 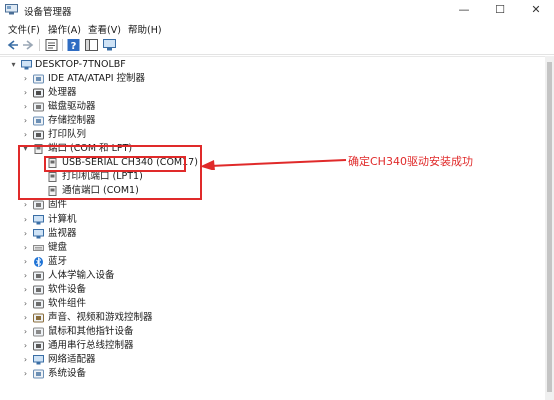 What do you see at coordinates (24, 29) in the screenshot?
I see `menu-file: 文件(F)` at bounding box center [24, 29].